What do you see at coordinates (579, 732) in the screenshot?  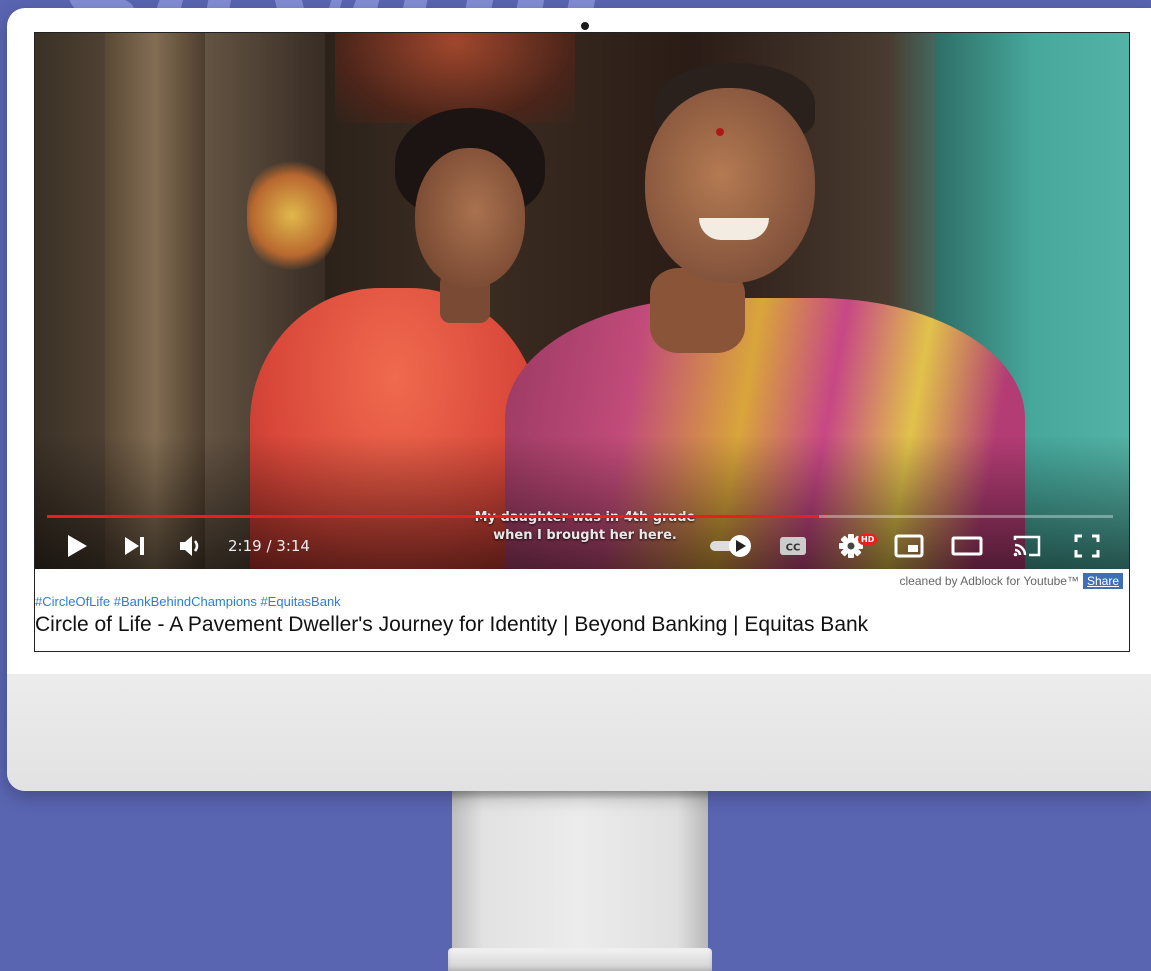 I see `monitor-chin` at bounding box center [579, 732].